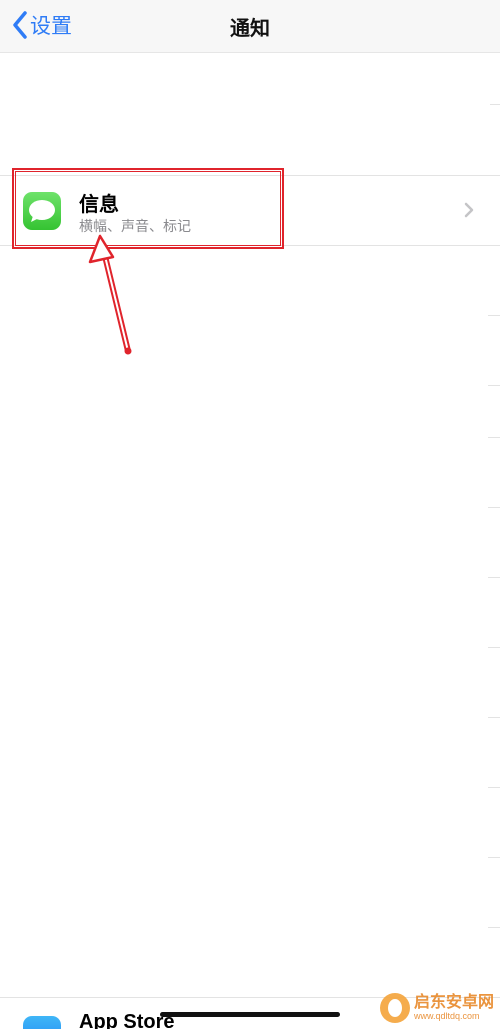  What do you see at coordinates (42, 1022) in the screenshot?
I see `app-store-icon` at bounding box center [42, 1022].